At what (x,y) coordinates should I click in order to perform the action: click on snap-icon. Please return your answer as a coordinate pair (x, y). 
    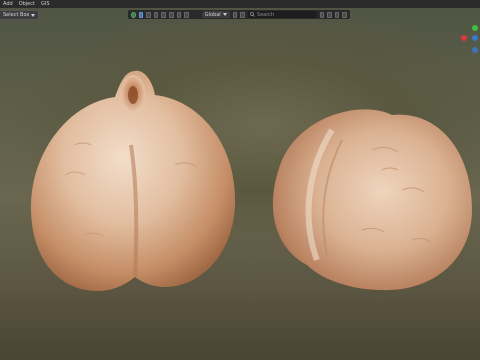
    Looking at the image, I should click on (235, 14).